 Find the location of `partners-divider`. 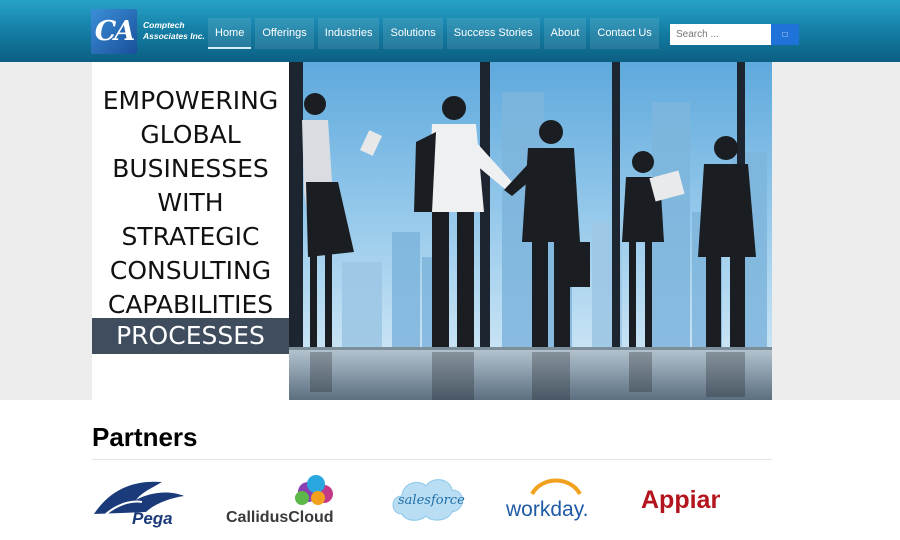

partners-divider is located at coordinates (432, 459).